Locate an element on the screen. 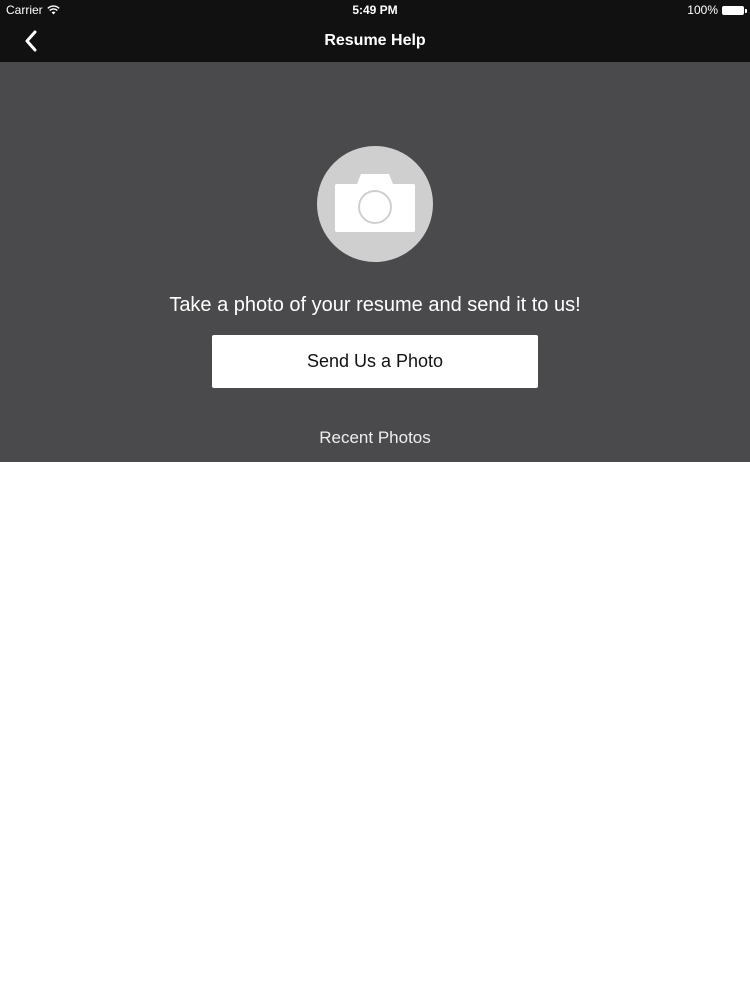  status-bar: Carrier 5:49 PM 100% is located at coordinates (375, 10).